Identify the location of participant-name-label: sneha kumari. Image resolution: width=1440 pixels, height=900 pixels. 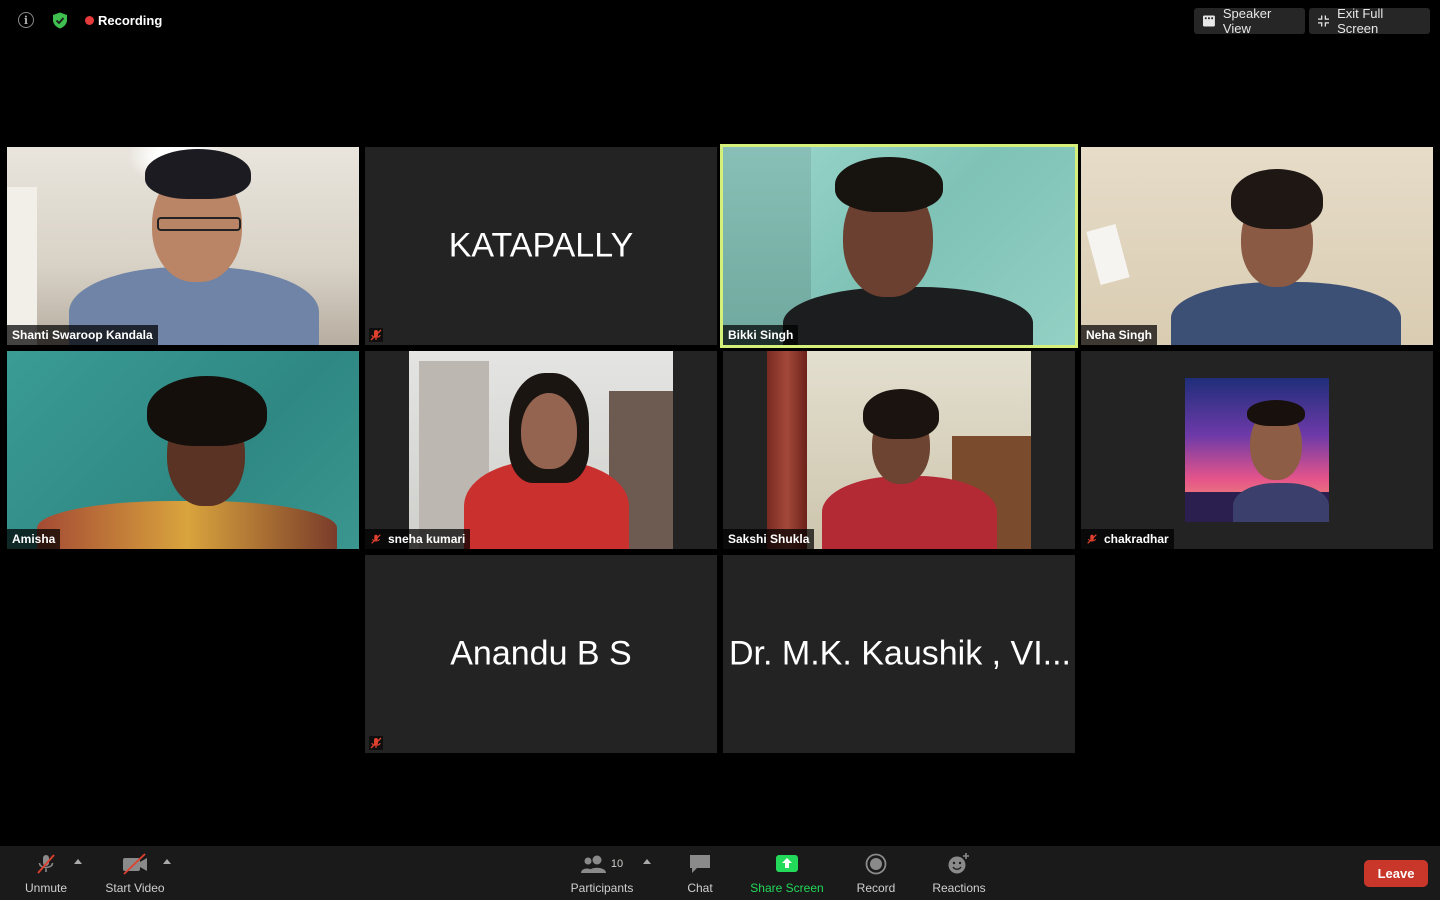
(418, 539).